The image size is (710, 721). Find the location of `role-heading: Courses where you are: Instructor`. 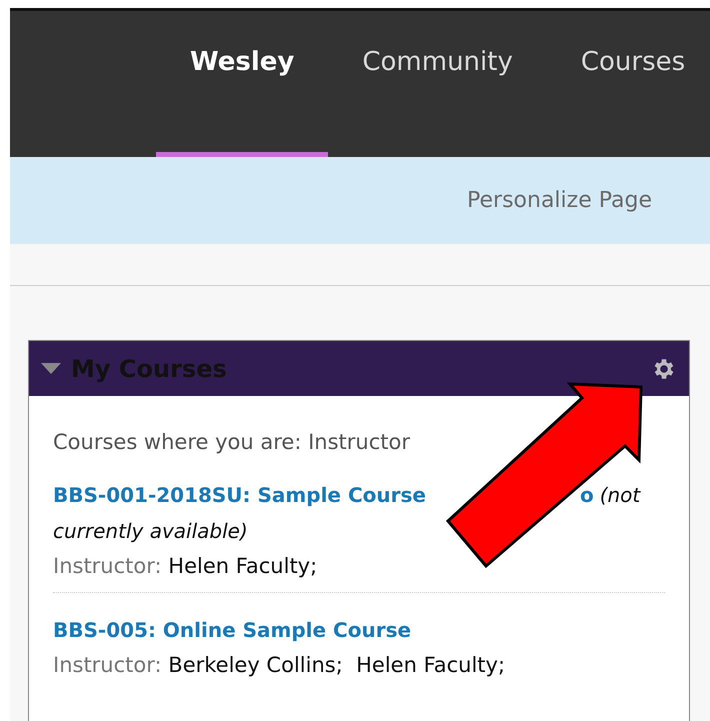

role-heading: Courses where you are: Instructor is located at coordinates (232, 442).